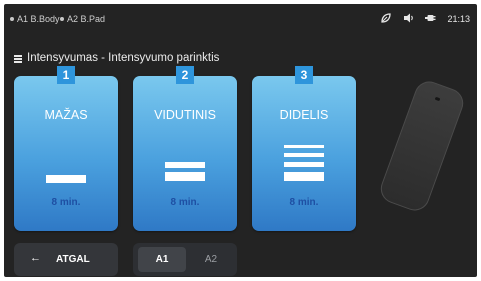  Describe the element at coordinates (66, 115) in the screenshot. I see `intensity-label: MAŽAS` at that location.